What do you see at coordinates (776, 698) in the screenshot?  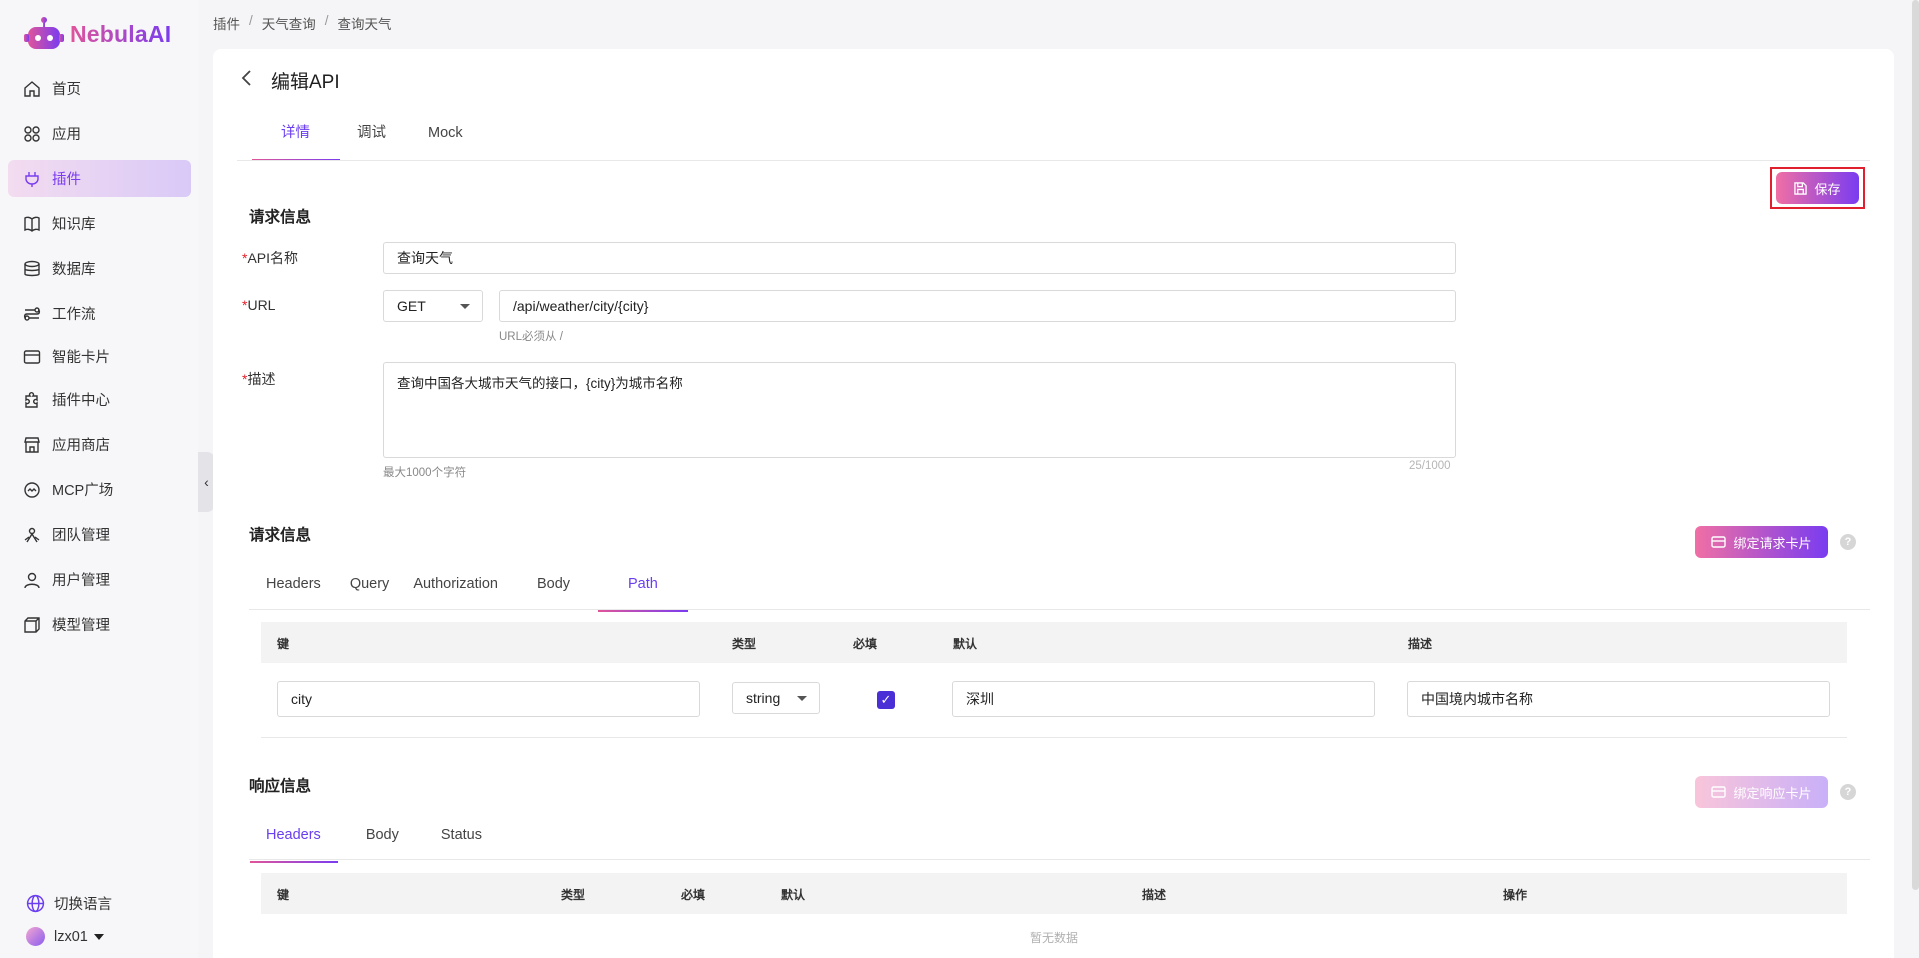 I see `param-type-select: string` at bounding box center [776, 698].